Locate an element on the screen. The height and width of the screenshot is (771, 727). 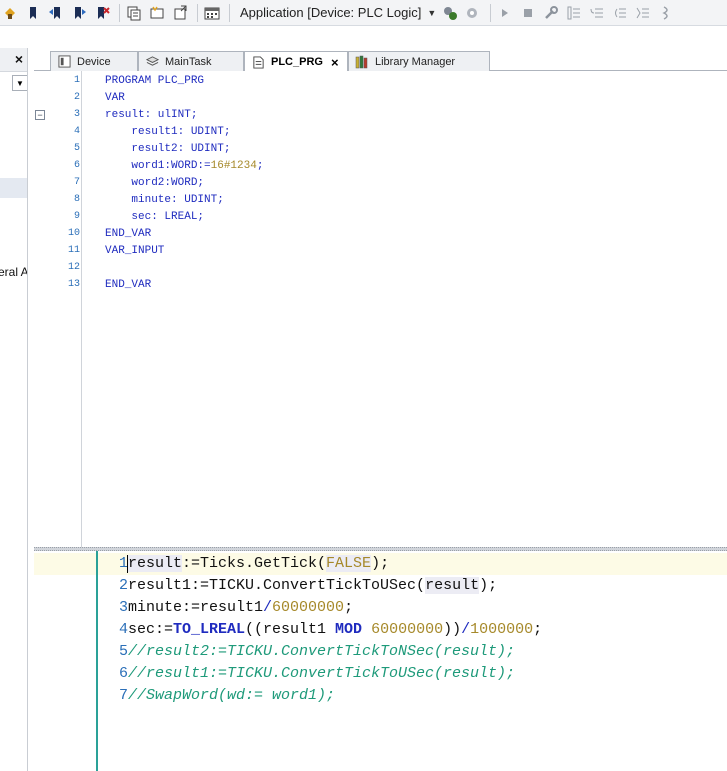
code-text: word2:WORD; is located at coordinates (155, 182).